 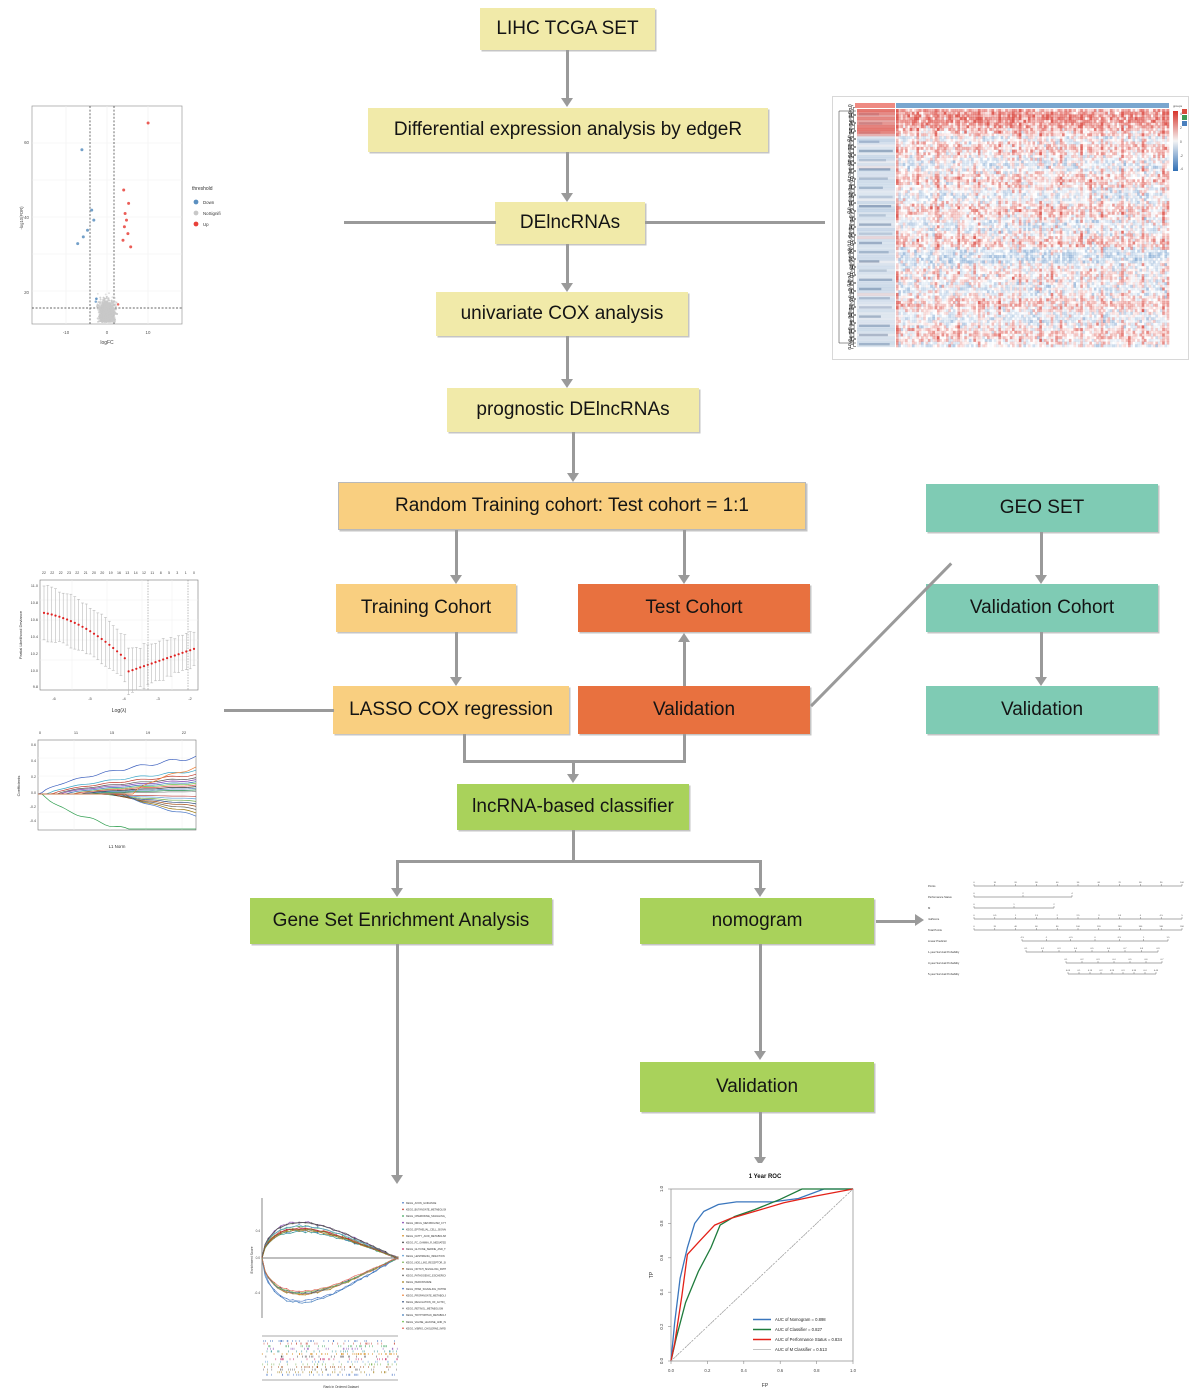 I want to click on heatmap-svg: 4 2 0 -2 -4 groups, so click(x=1010, y=228).